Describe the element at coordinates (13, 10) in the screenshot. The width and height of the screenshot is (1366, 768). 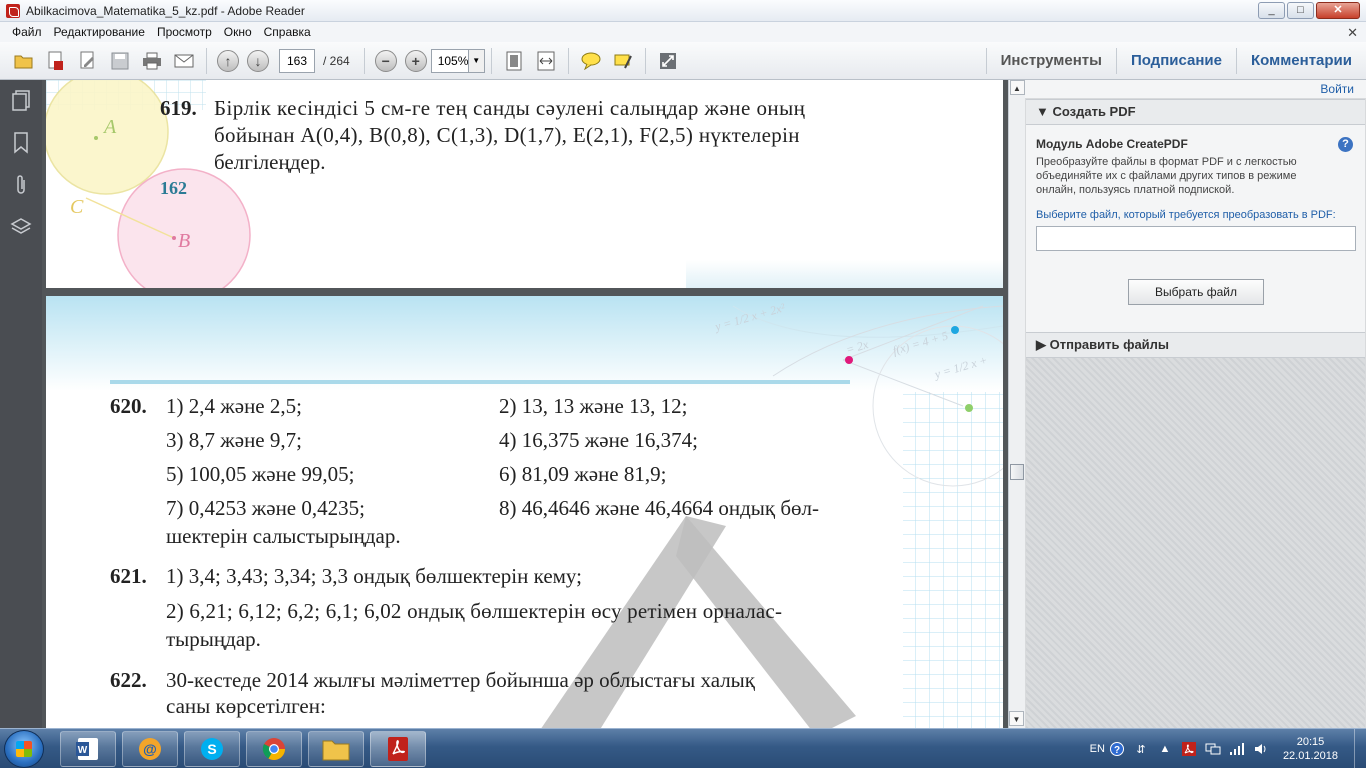
I see `adobe-reader-icon` at that location.